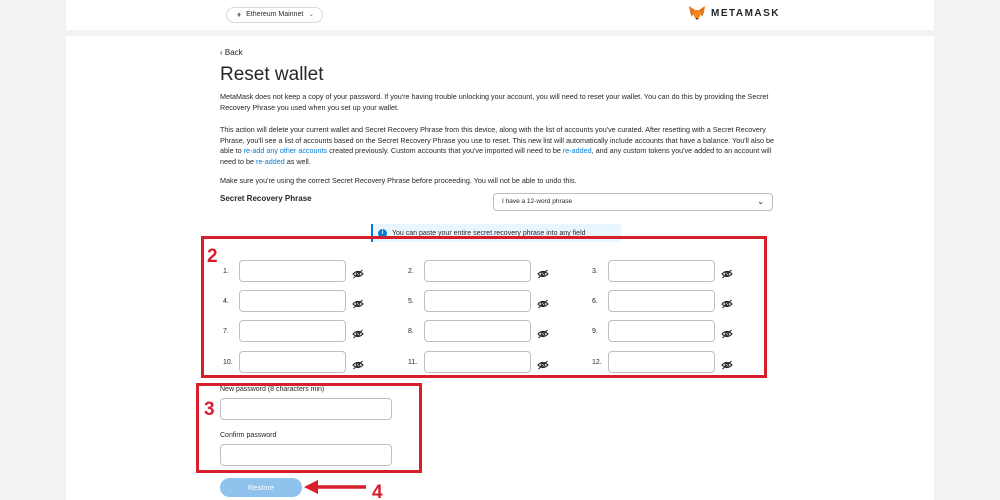 The width and height of the screenshot is (1000, 500). I want to click on annotation-number-3: 3, so click(209, 409).